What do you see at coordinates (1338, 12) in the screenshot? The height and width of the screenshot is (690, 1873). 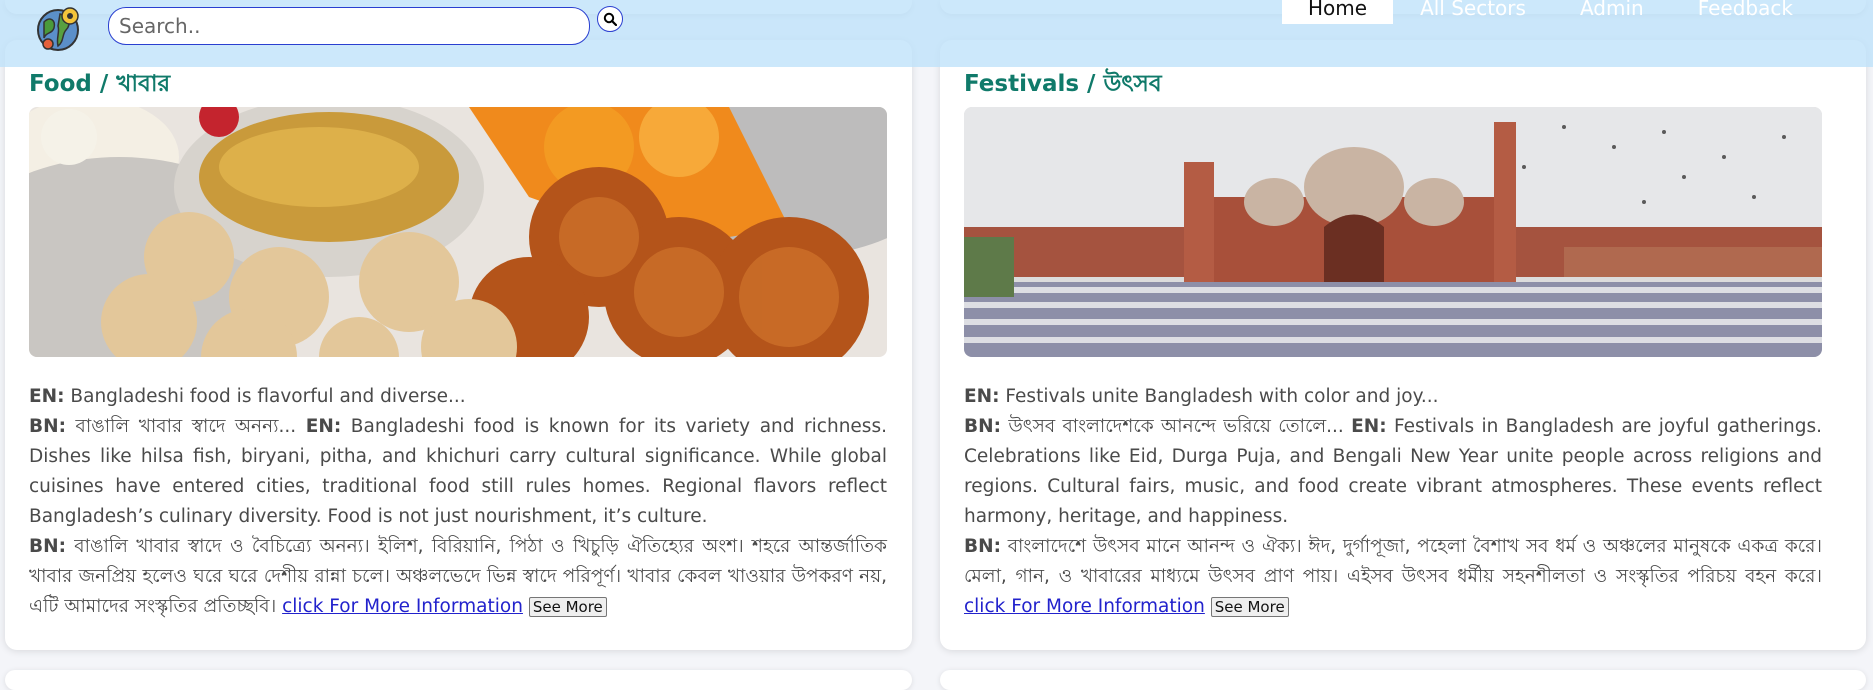 I see `nav-home: Home` at bounding box center [1338, 12].